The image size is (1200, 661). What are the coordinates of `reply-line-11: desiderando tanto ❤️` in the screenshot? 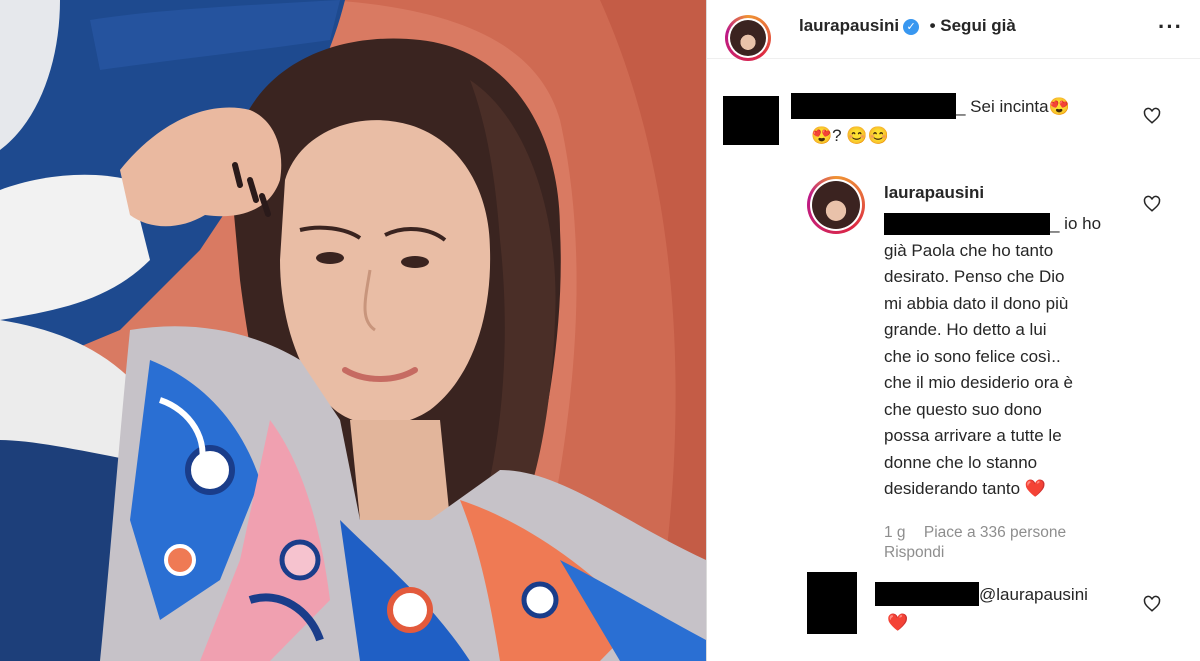 It's located at (965, 488).